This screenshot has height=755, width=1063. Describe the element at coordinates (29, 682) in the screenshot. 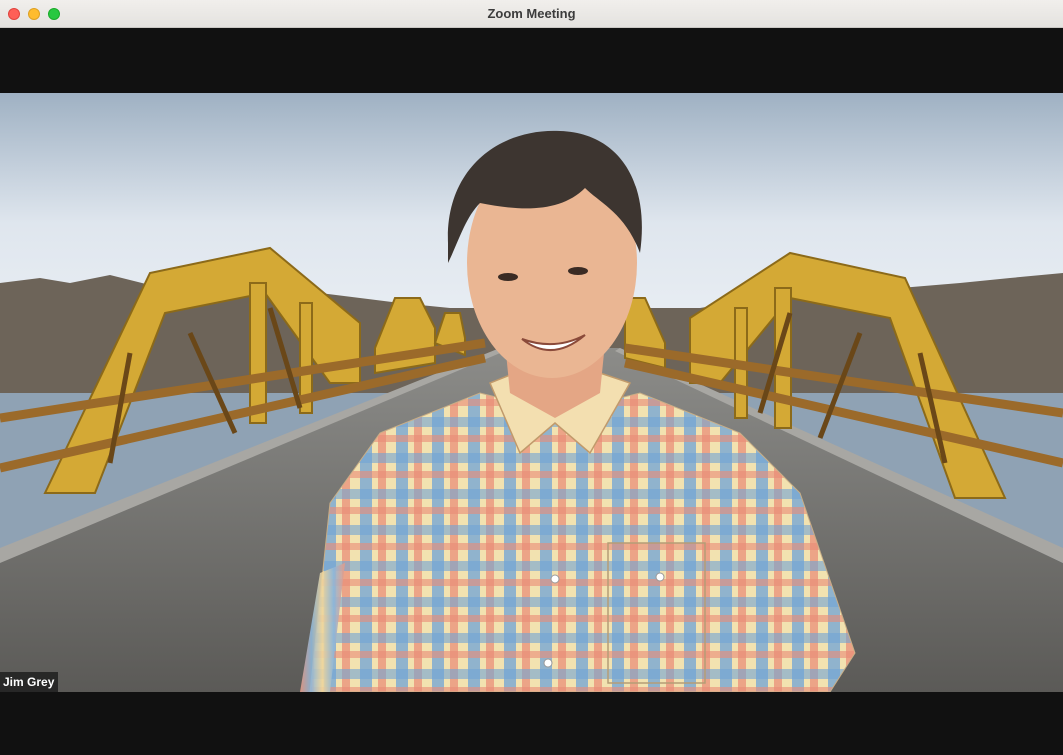

I see `participant-name-label: Jim Grey` at that location.